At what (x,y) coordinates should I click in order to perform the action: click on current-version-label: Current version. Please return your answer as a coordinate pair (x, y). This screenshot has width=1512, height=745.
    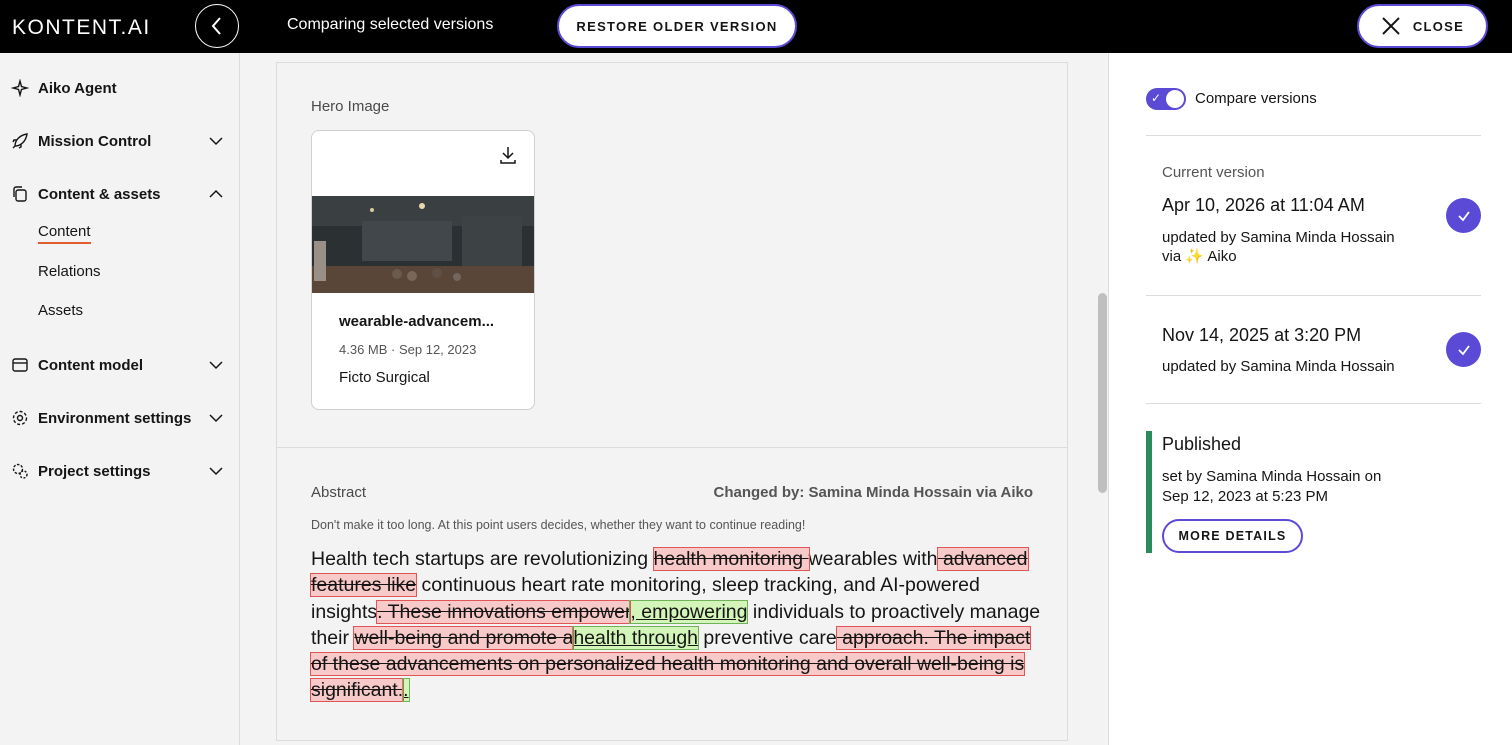
    Looking at the image, I should click on (1213, 172).